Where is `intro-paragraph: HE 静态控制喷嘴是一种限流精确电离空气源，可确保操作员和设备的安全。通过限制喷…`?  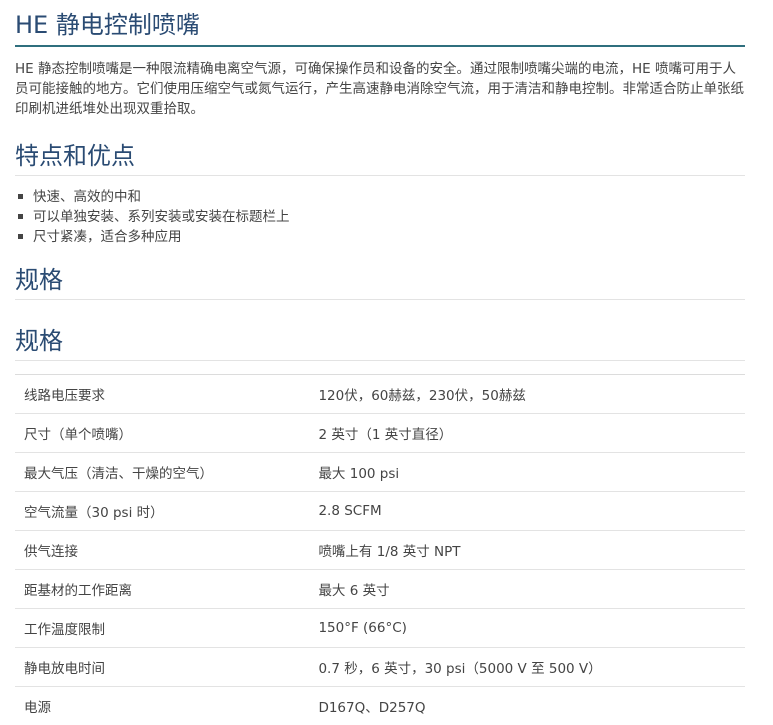 intro-paragraph: HE 静态控制喷嘴是一种限流精确电离空气源，可确保操作员和设备的安全。通过限制喷… is located at coordinates (380, 89).